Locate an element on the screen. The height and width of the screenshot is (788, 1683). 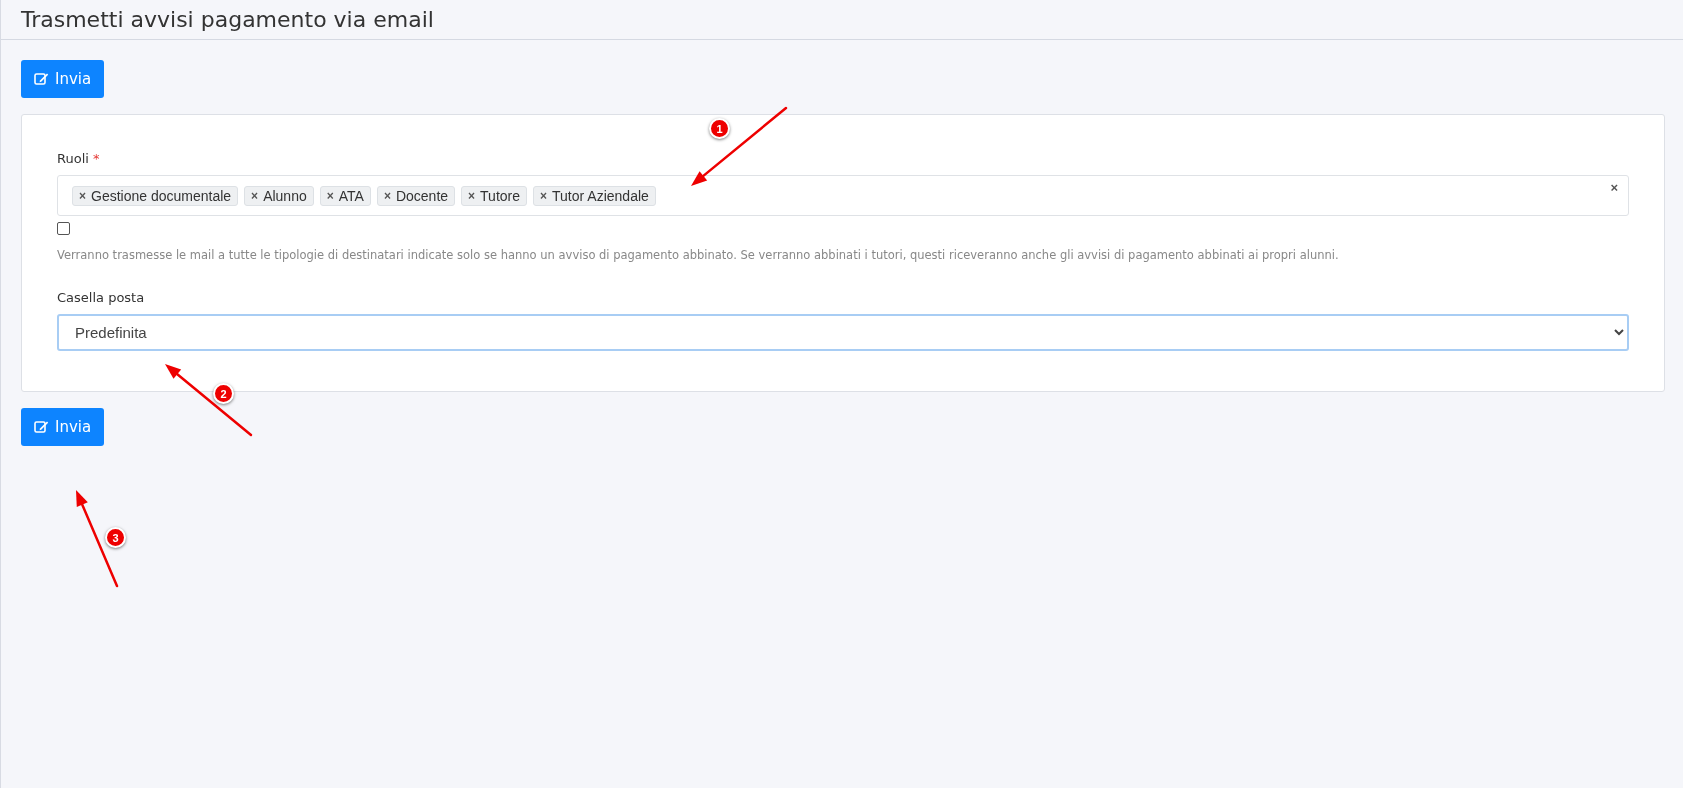
role-tag: × Docente is located at coordinates (416, 195).